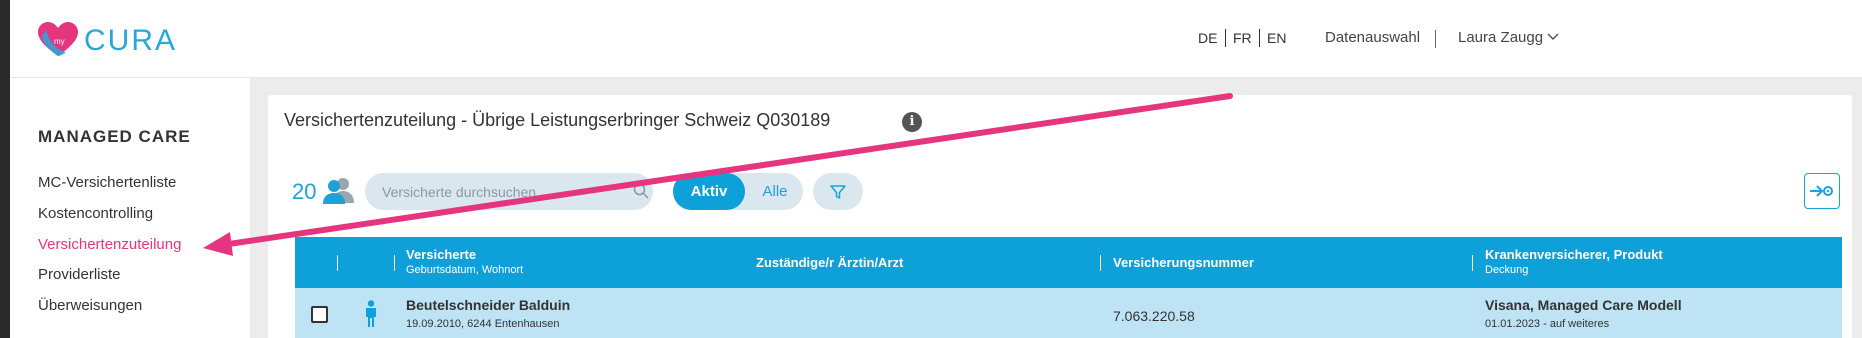  Describe the element at coordinates (1574, 254) in the screenshot. I see `col-header-krankenversicherer: Krankenversicherer, Produkt` at that location.